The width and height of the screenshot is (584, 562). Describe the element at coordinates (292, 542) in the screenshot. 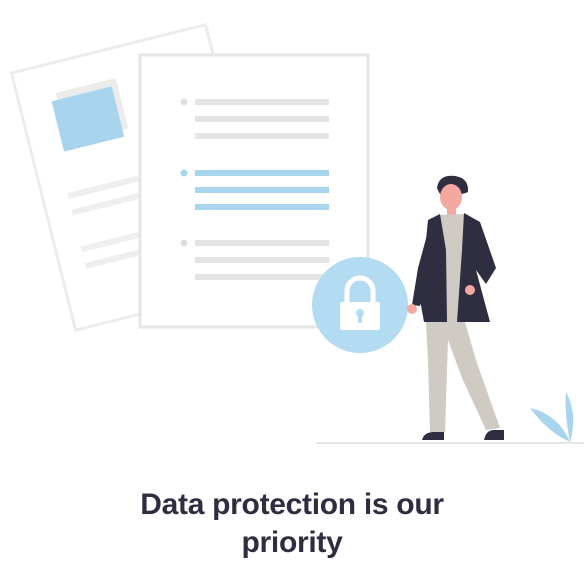

I see `headline-line-2: priority` at that location.